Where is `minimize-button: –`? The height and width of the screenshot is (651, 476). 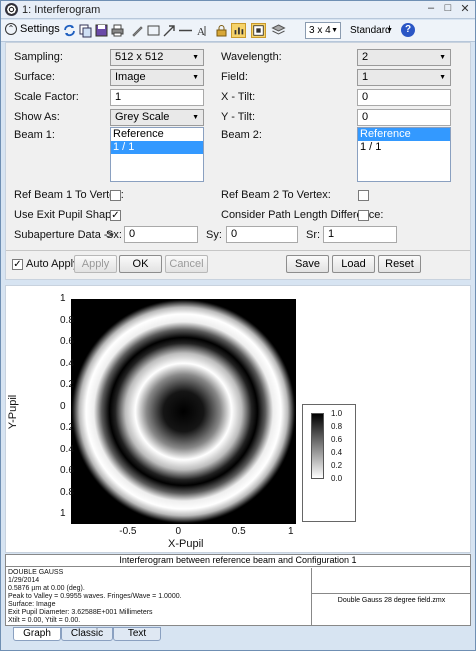
minimize-button: – is located at coordinates (431, 8).